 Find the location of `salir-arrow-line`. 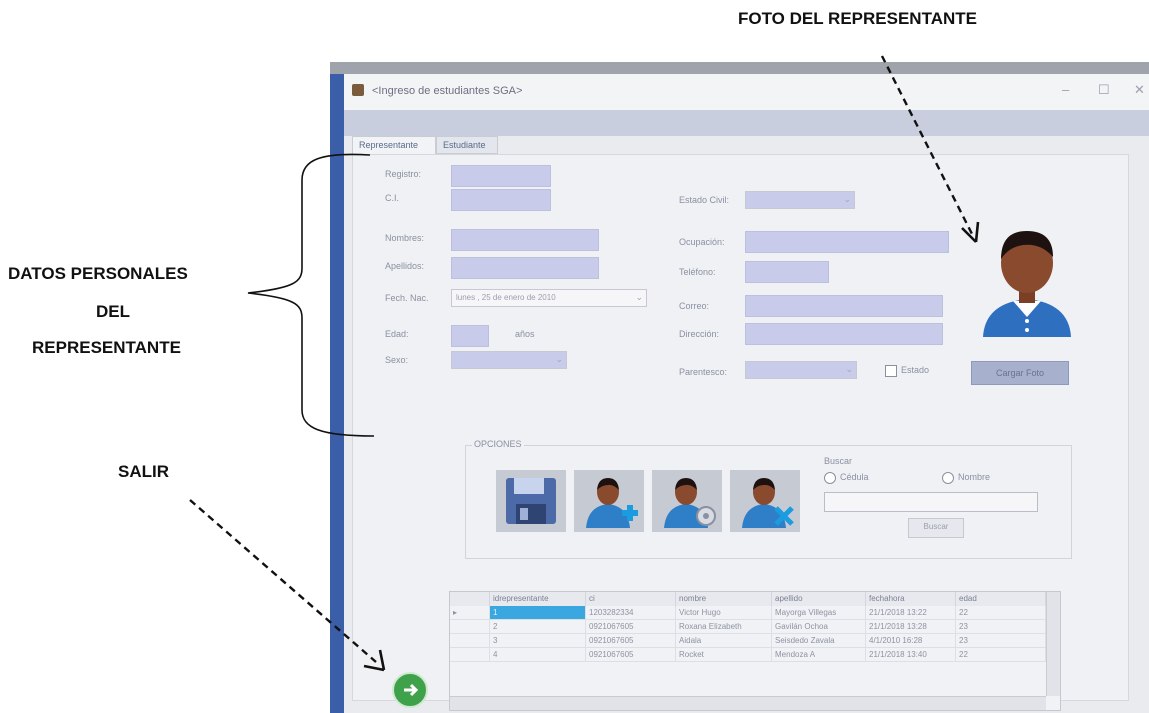

salir-arrow-line is located at coordinates (283, 581).